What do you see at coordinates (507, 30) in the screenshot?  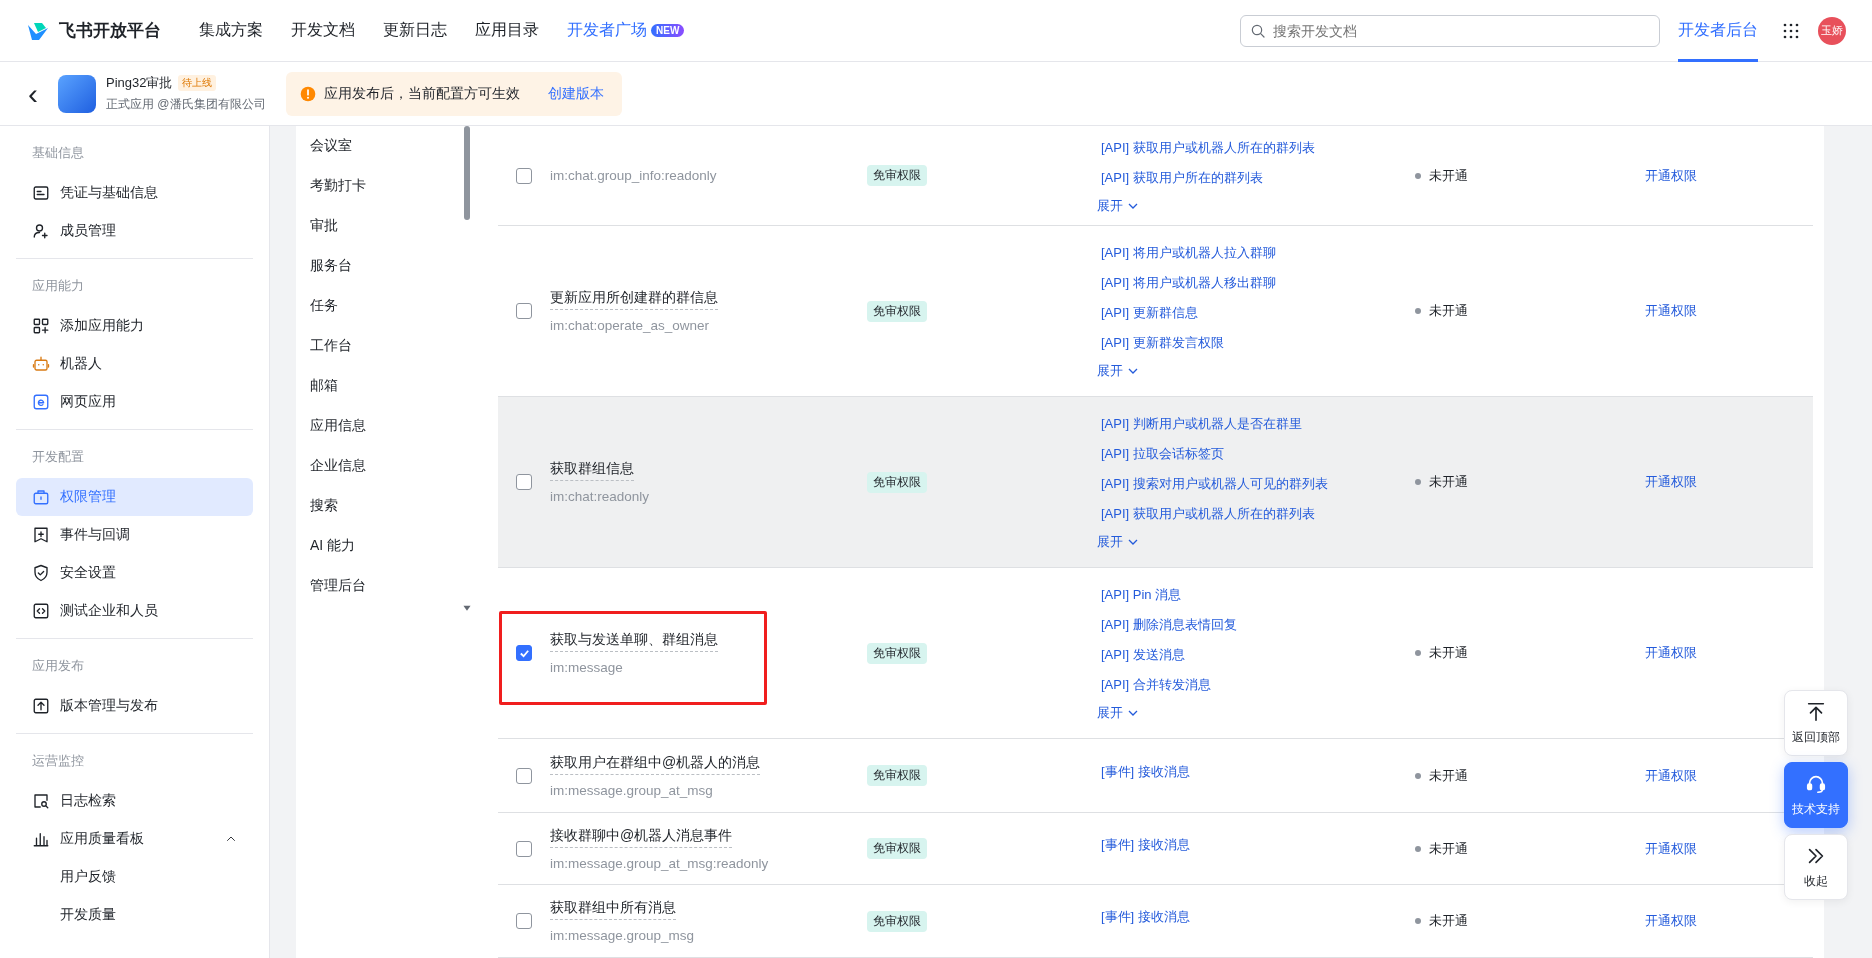 I see `nav-link: 应用目录` at bounding box center [507, 30].